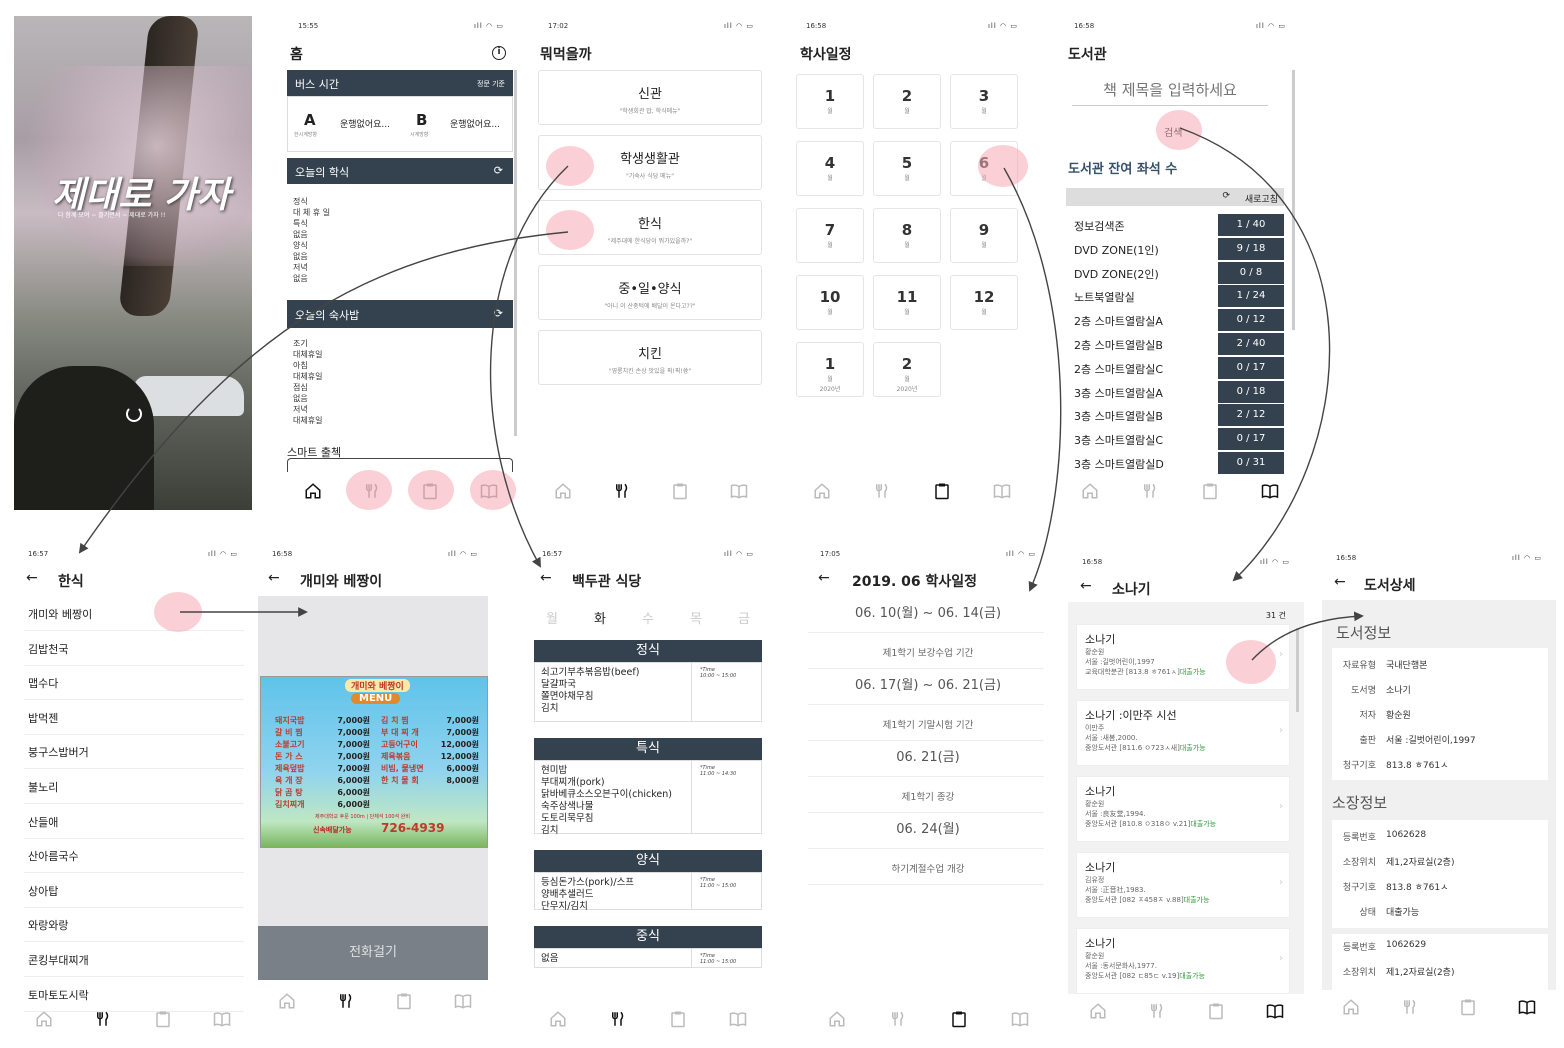  What do you see at coordinates (1307, 636) in the screenshot?
I see `arrow-book` at bounding box center [1307, 636].